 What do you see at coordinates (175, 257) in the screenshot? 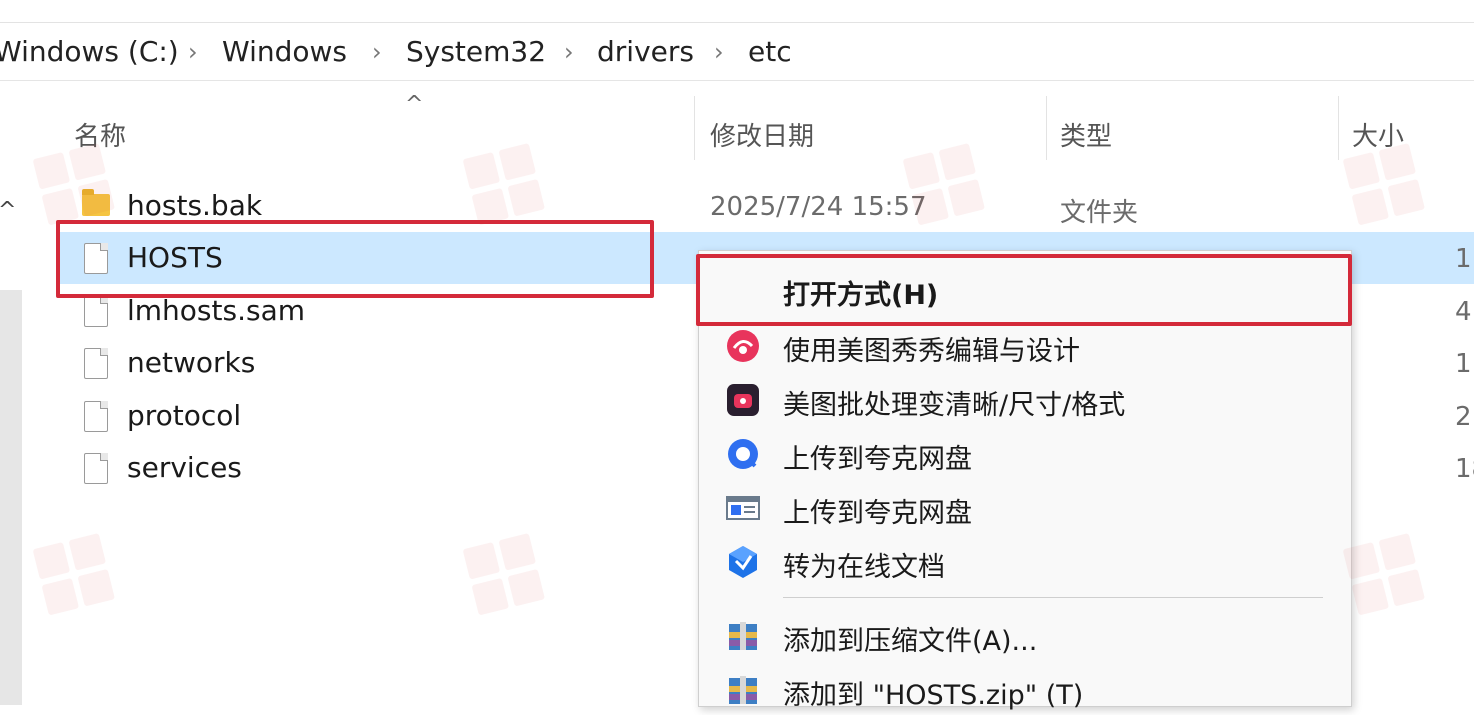
I see `file-name: HOSTS` at bounding box center [175, 257].